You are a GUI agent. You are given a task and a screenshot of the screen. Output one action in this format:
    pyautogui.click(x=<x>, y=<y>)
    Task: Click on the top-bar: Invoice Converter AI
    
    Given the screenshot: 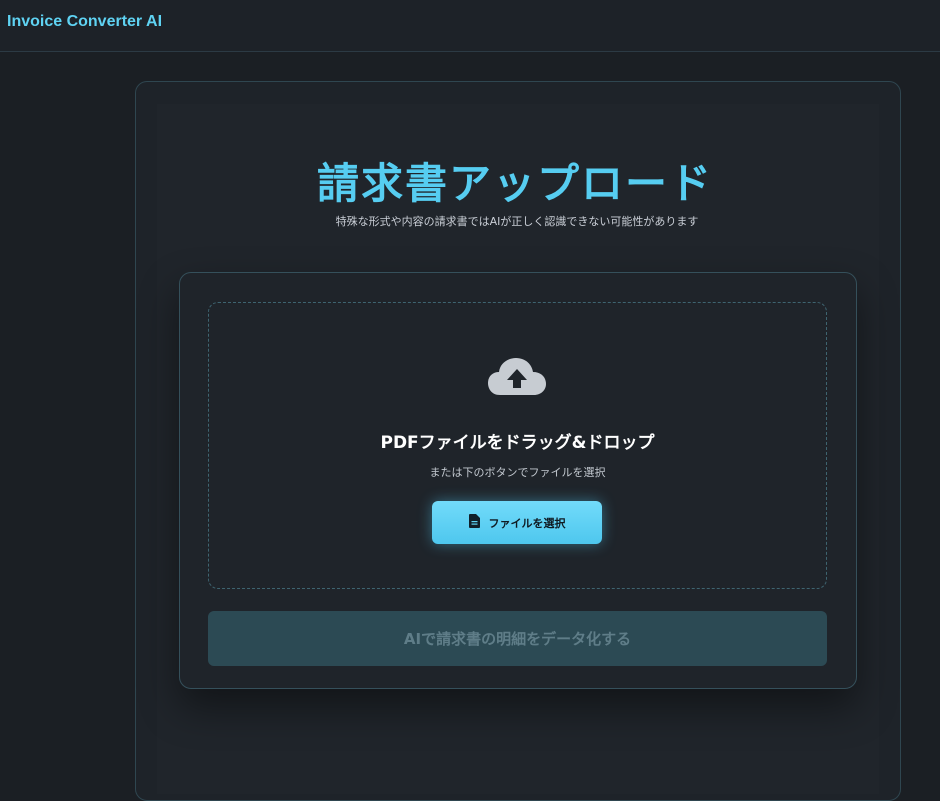 What is the action you would take?
    pyautogui.click(x=470, y=26)
    